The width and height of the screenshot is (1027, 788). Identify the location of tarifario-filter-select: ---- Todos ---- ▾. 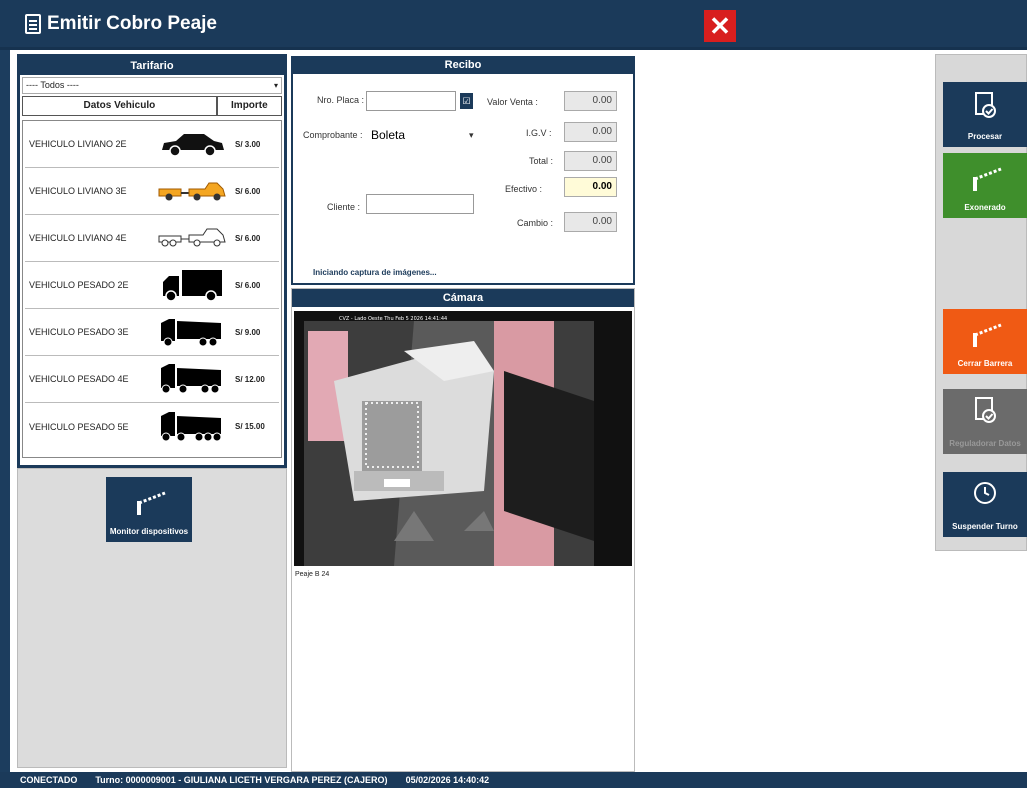
(152, 85).